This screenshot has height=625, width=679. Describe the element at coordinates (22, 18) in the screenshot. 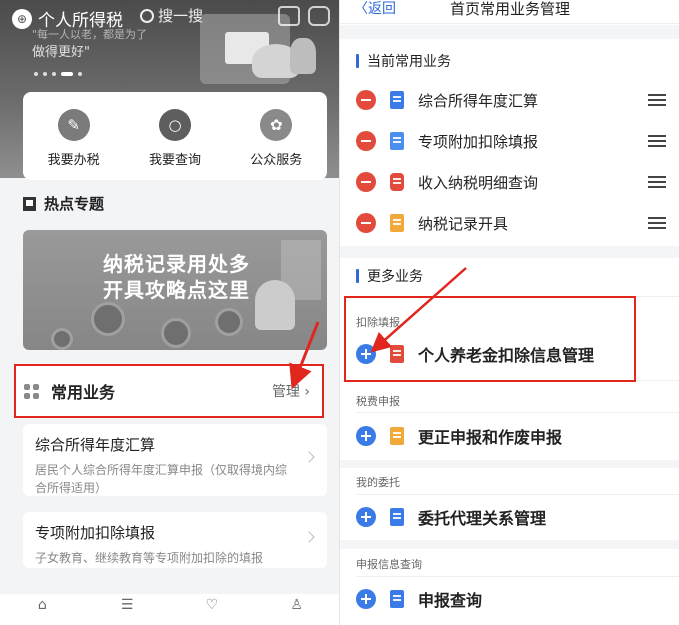

I see `tax-logo-icon: ⊕` at that location.